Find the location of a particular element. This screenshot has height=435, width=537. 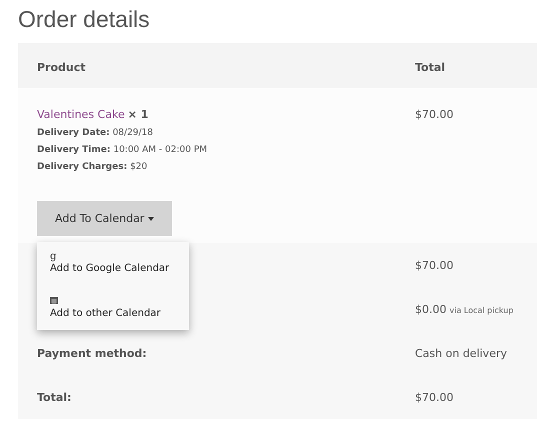

calendar-icon is located at coordinates (54, 300).